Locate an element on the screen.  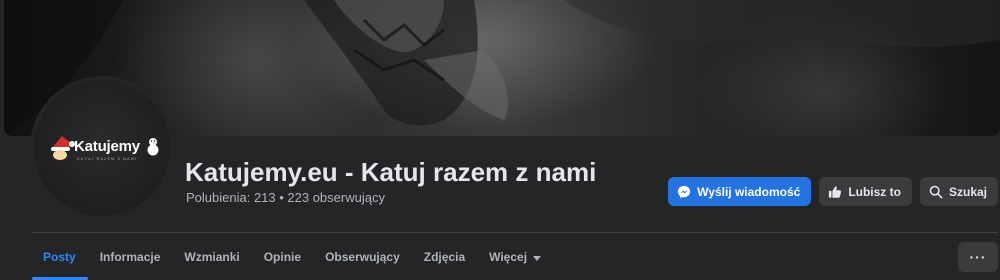
tab-wiecej: Więcej is located at coordinates (515, 257).